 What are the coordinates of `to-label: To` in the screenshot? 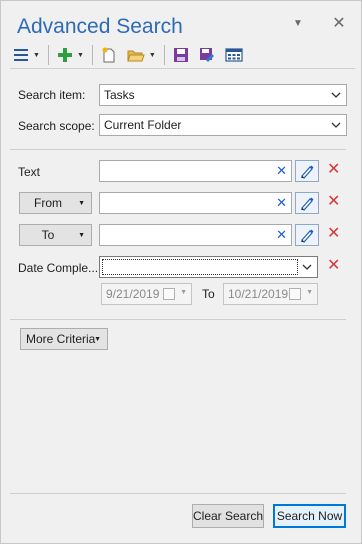 It's located at (48, 235).